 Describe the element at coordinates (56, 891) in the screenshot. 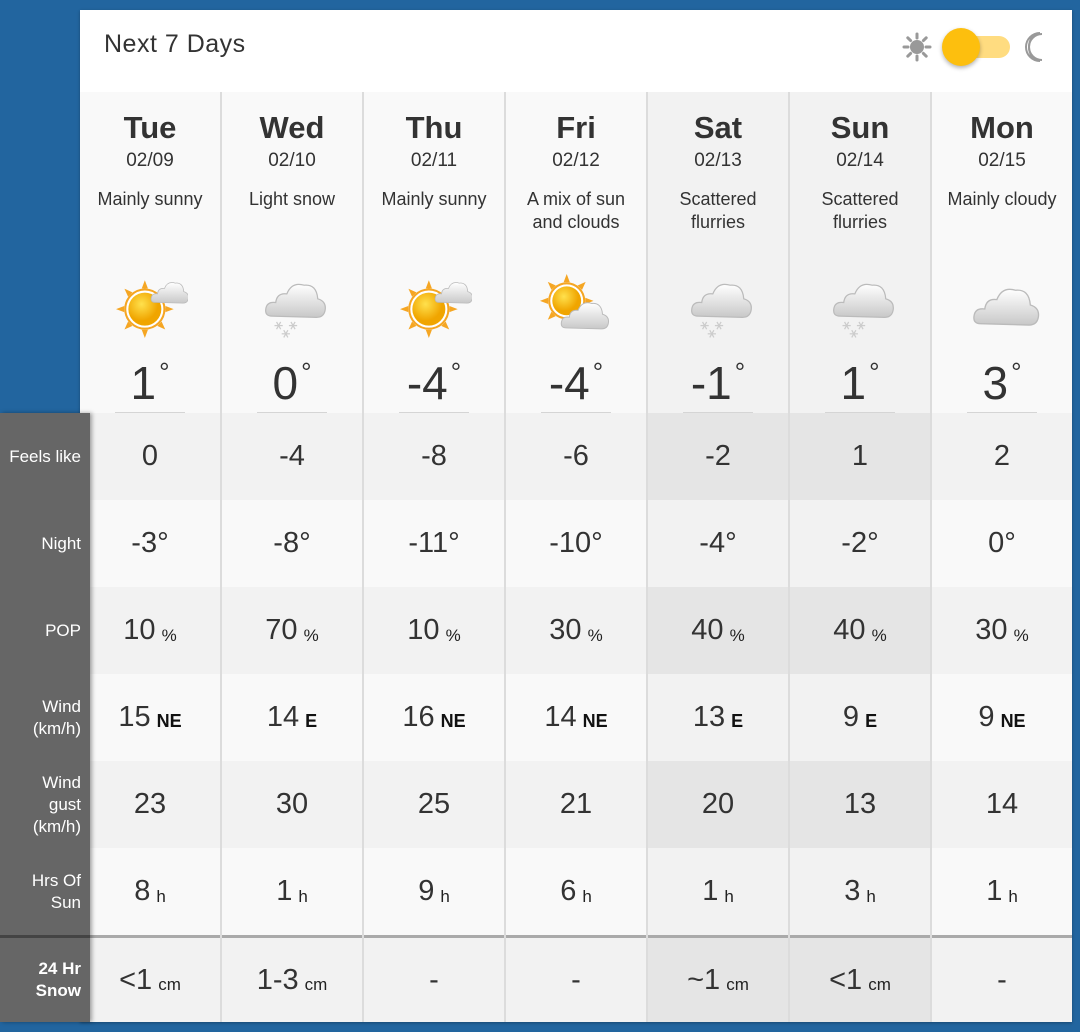

I see `label-hrs-sun: Hrs Of Sun` at that location.